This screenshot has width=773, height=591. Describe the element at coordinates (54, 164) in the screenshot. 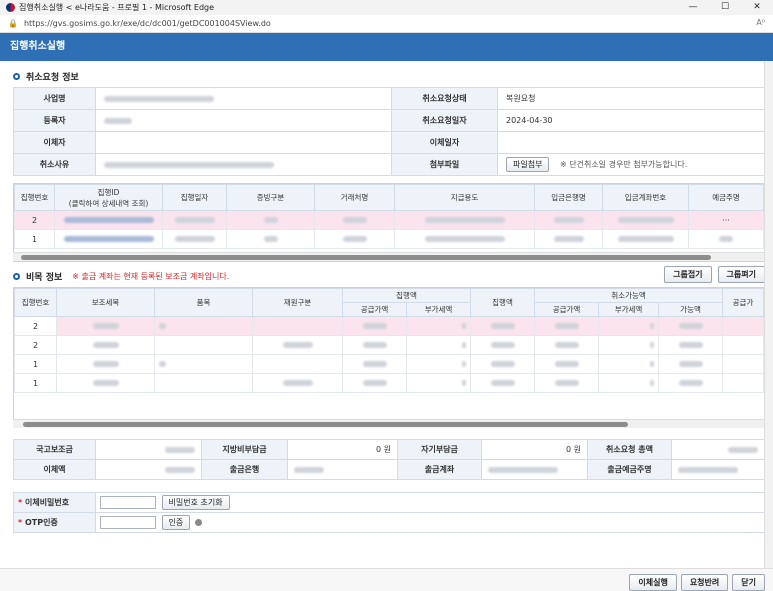

I see `reason-label: 취소사유` at that location.